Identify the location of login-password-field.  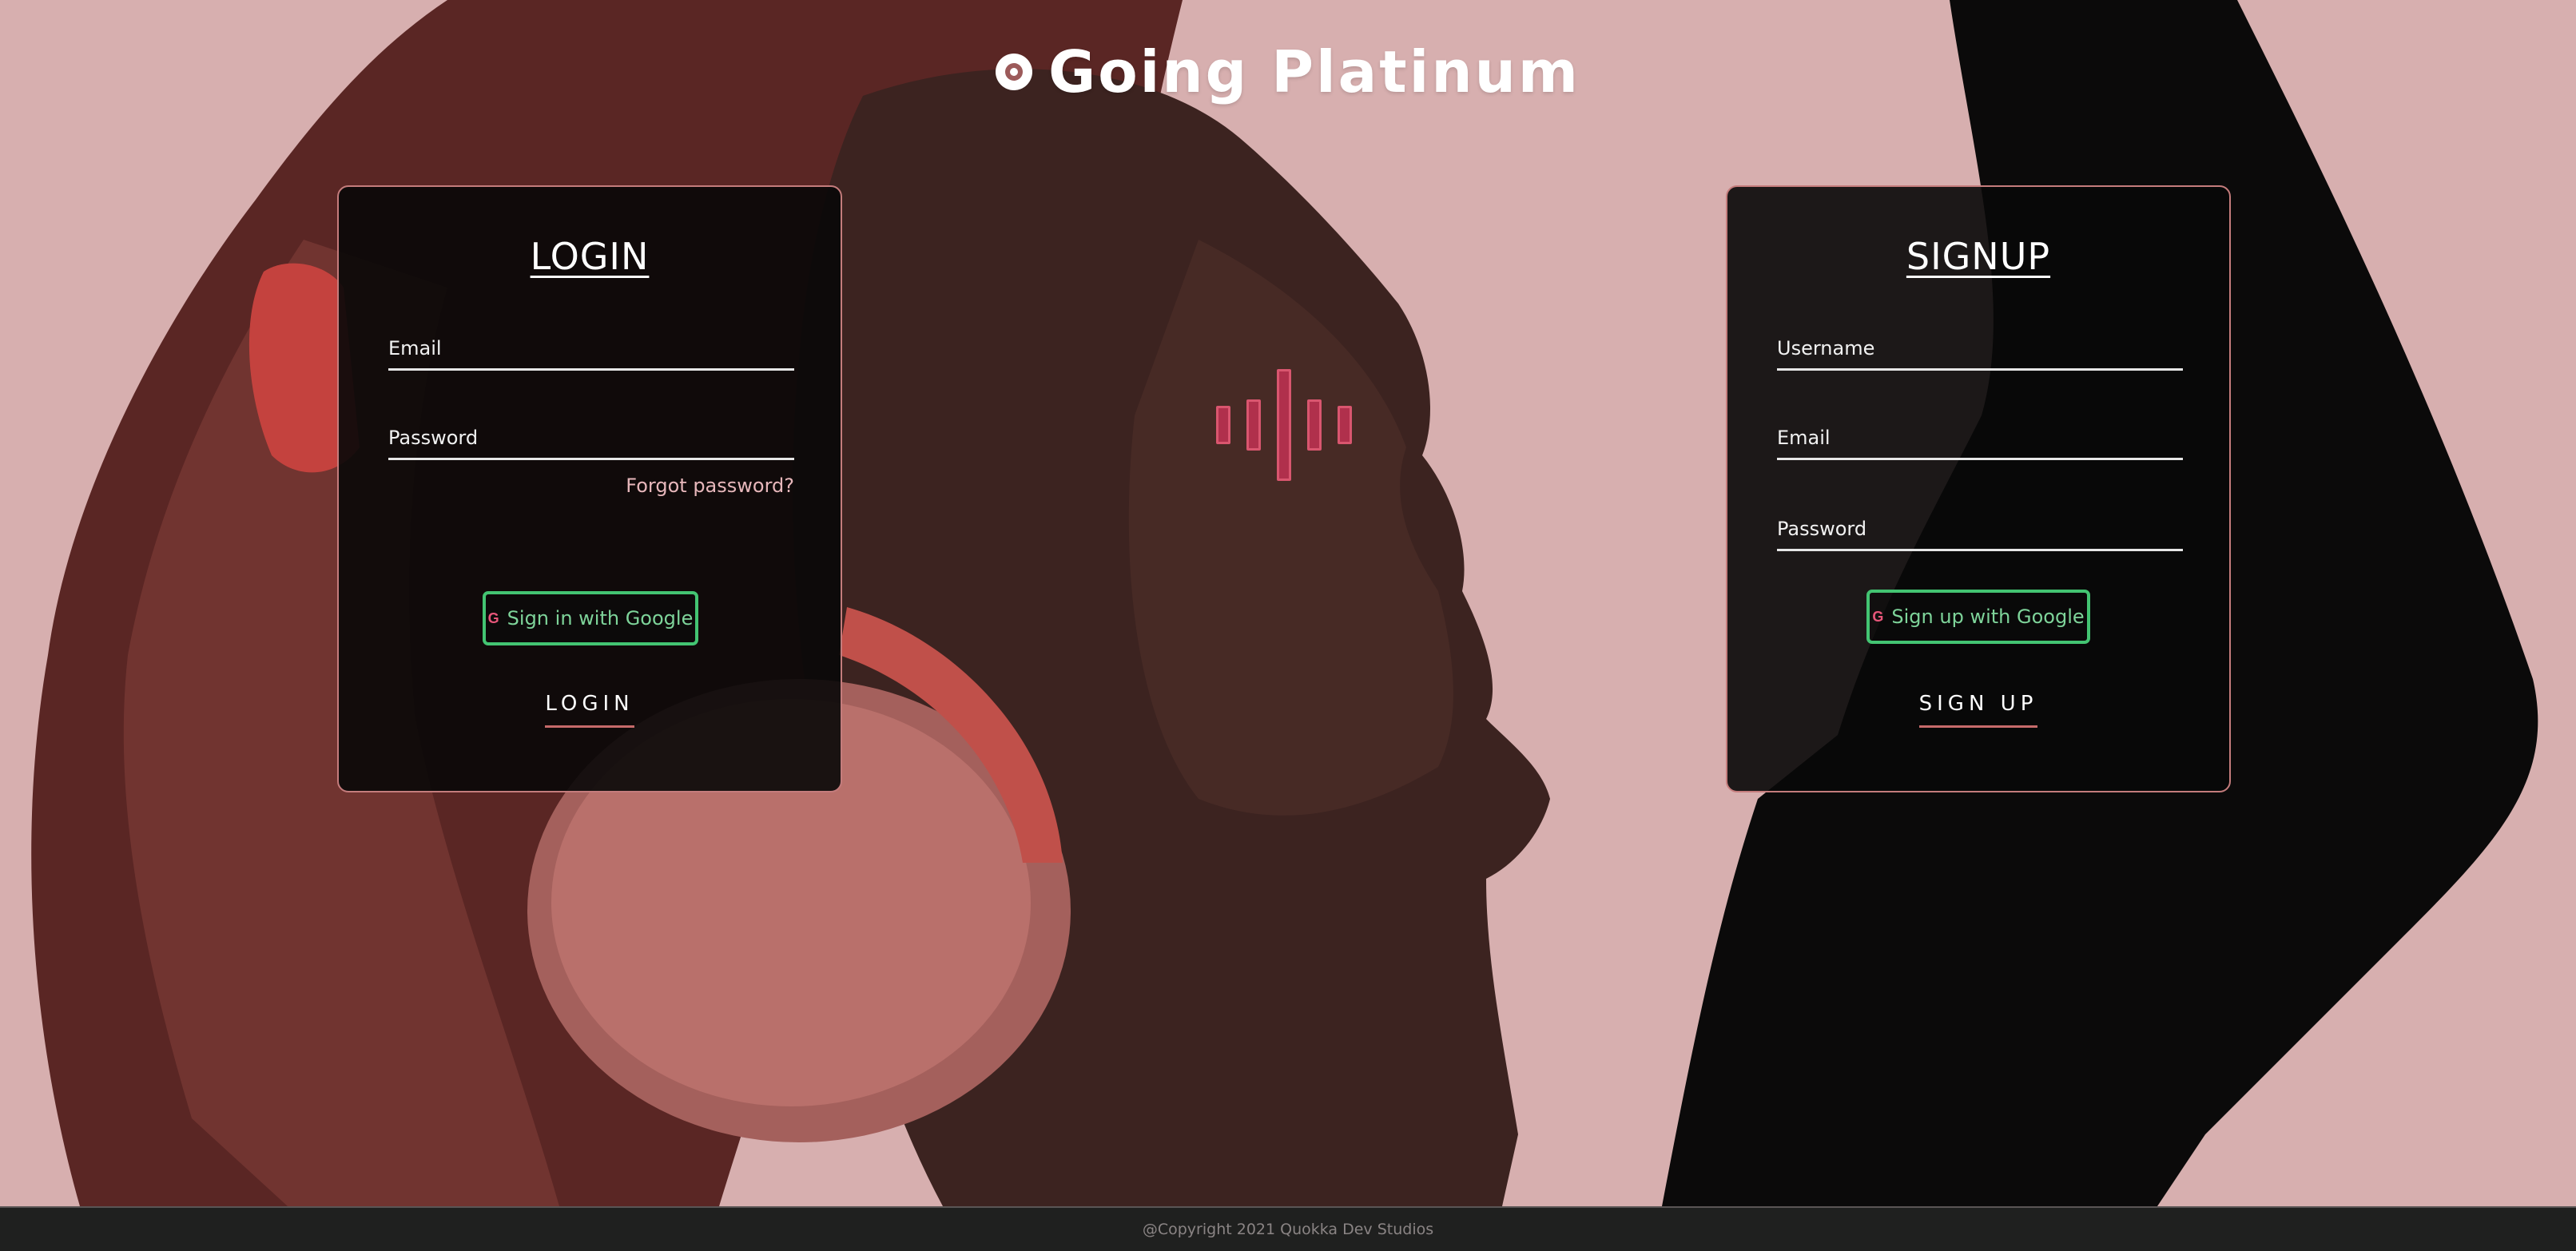
(591, 438).